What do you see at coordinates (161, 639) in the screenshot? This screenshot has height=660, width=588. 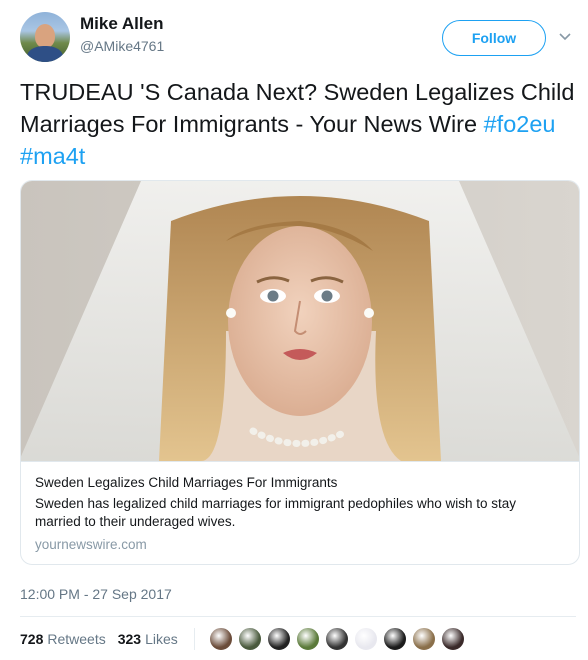 I see `likes-label: Likes` at bounding box center [161, 639].